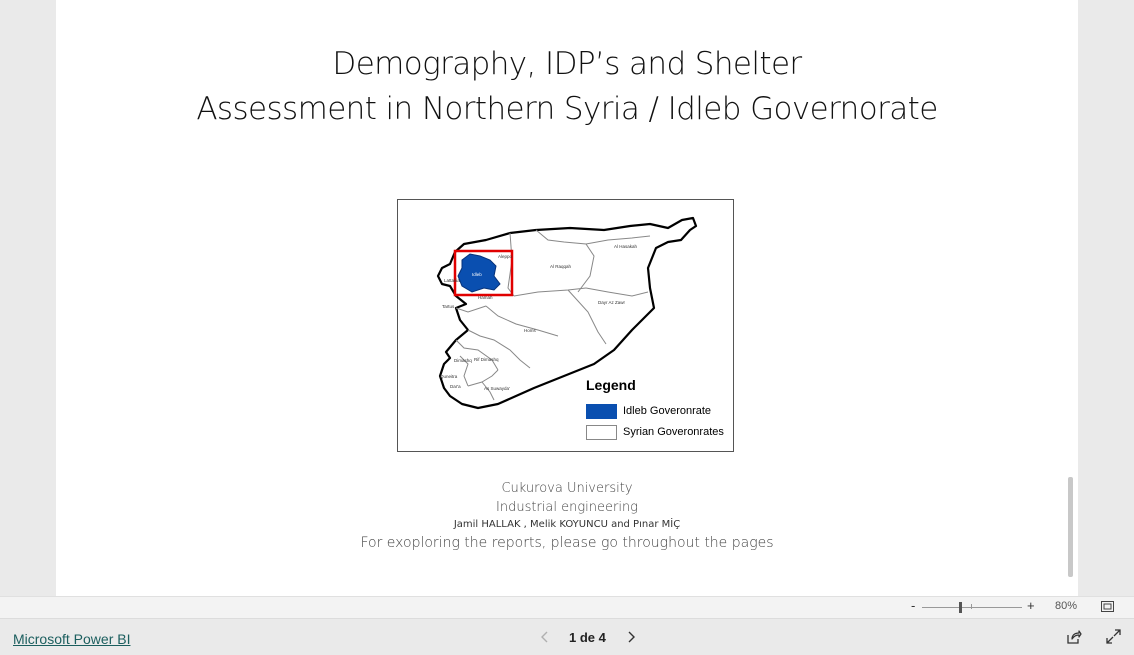  What do you see at coordinates (530, 330) in the screenshot?
I see `region-label-homs: Homs` at bounding box center [530, 330].